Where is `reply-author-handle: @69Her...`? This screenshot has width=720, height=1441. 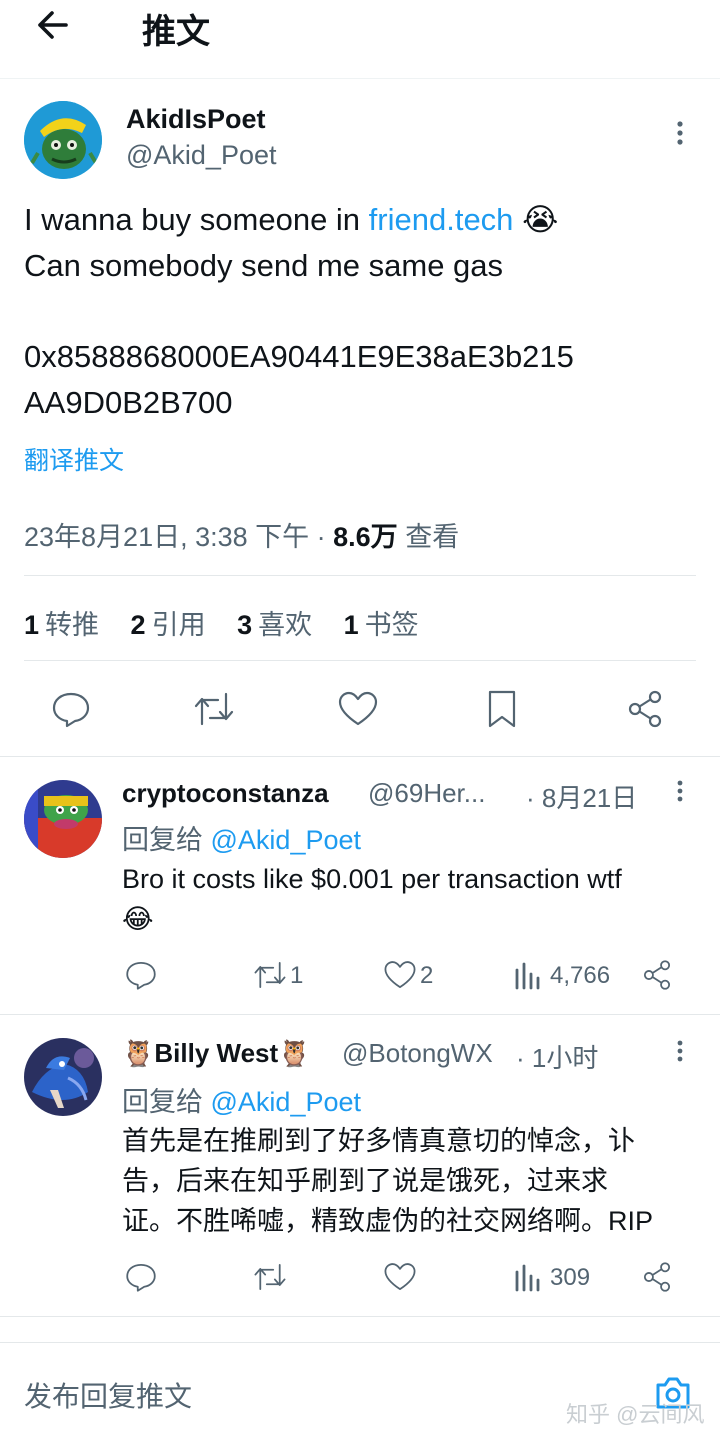
reply-author-handle: @69Her... is located at coordinates (426, 793).